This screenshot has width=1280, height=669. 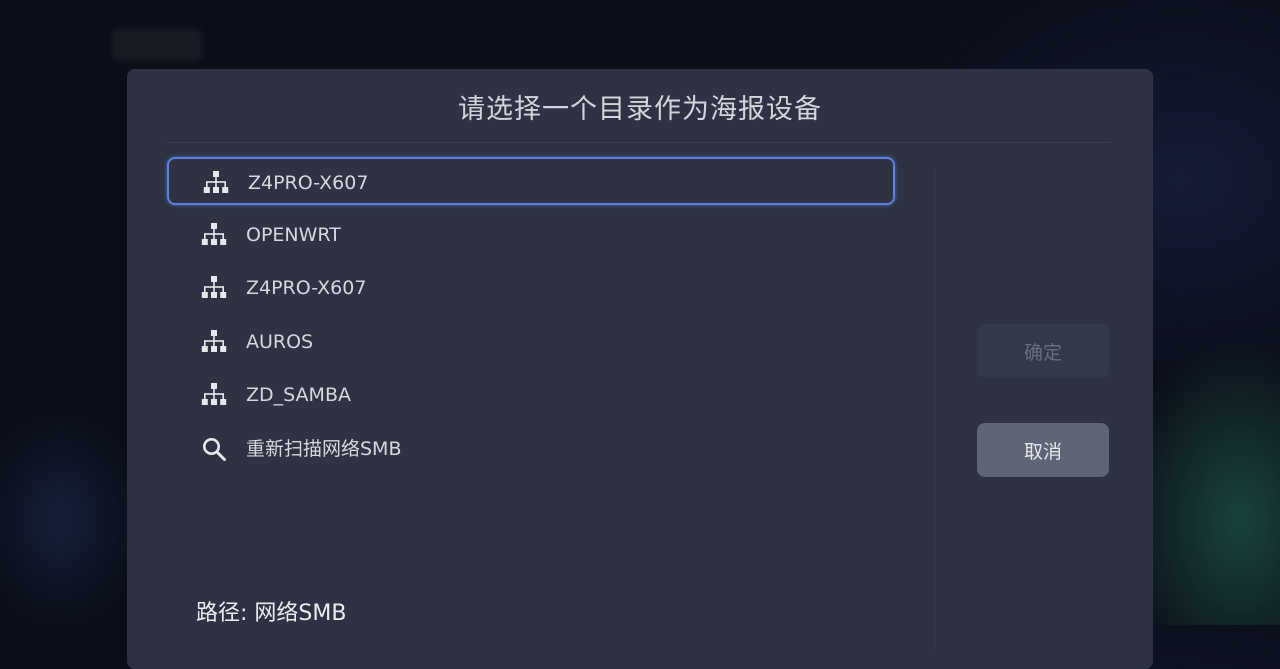 What do you see at coordinates (934, 409) in the screenshot?
I see `column-divider` at bounding box center [934, 409].